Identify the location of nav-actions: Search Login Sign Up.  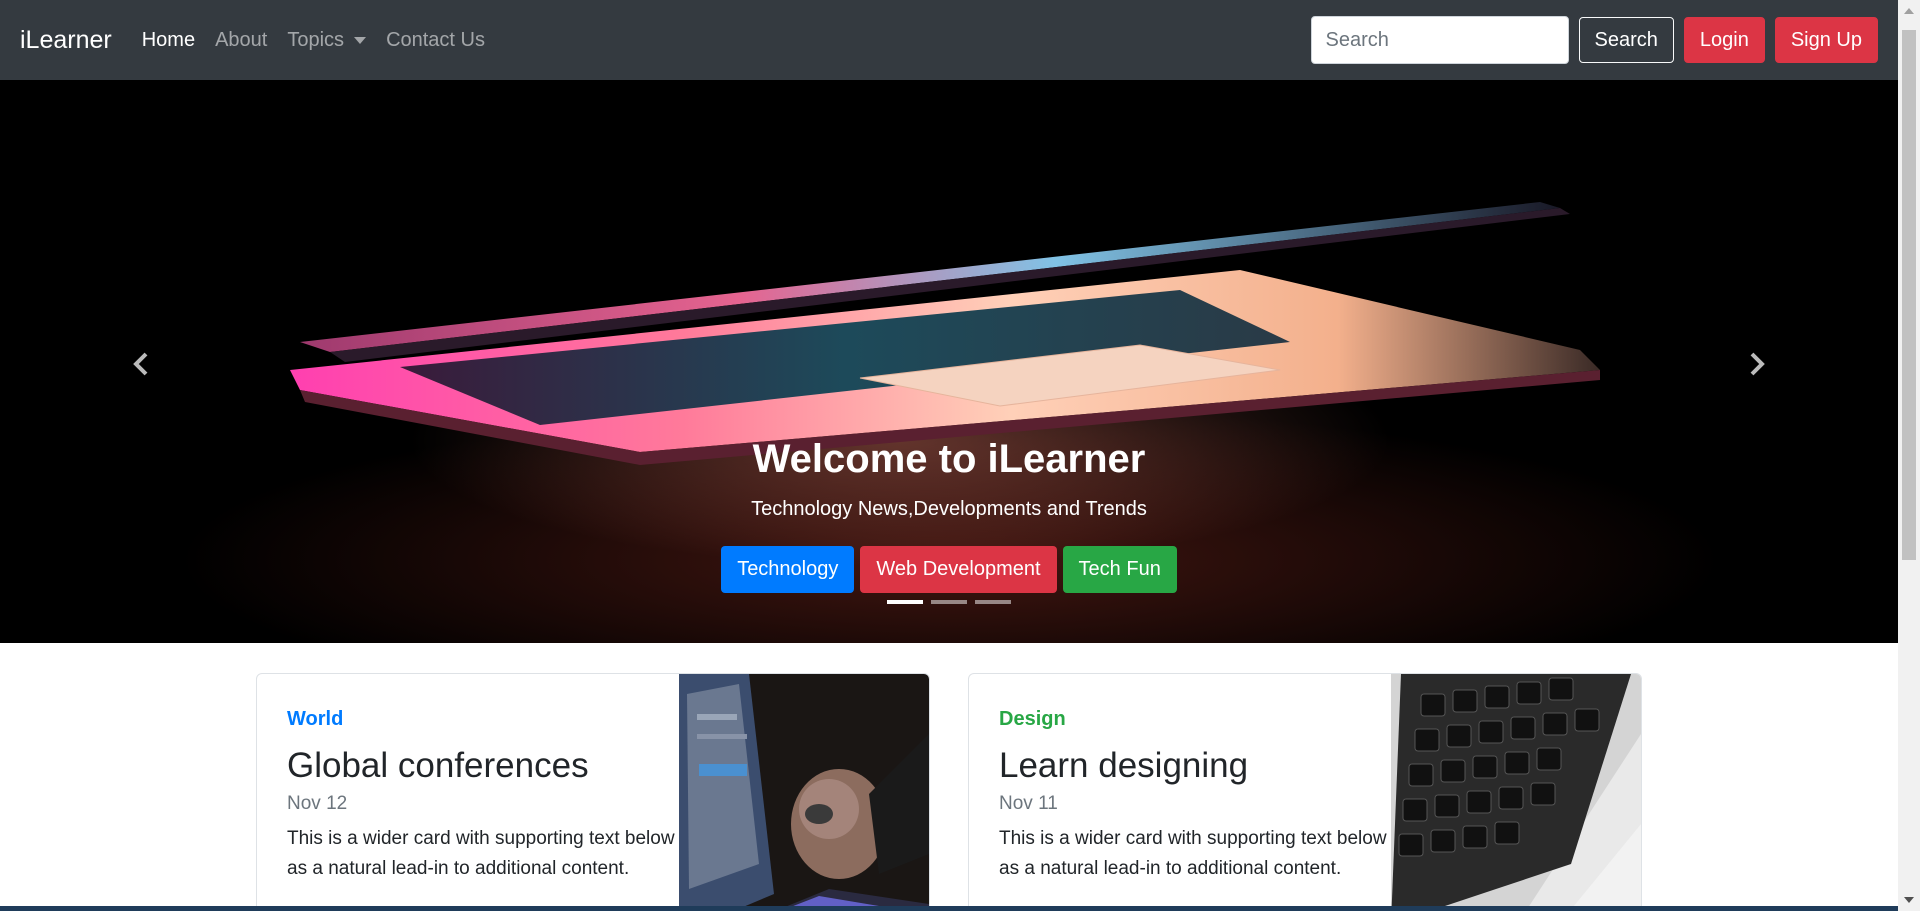
(1594, 40).